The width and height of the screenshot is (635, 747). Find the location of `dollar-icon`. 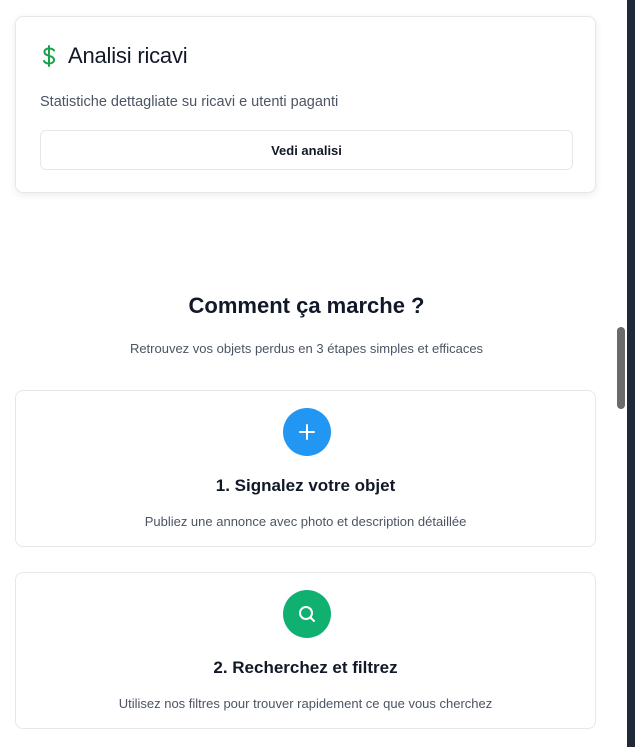

dollar-icon is located at coordinates (49, 56).